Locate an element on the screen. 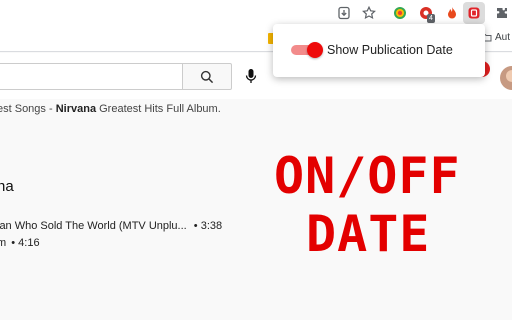  promo-date-text: DATE is located at coordinates (368, 234).